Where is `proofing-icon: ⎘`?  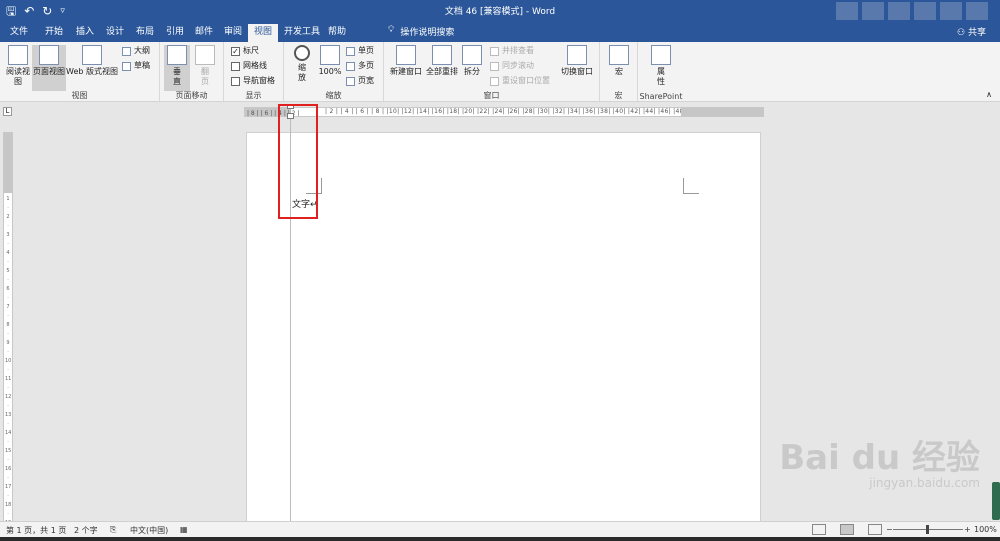 proofing-icon: ⎘ is located at coordinates (113, 530).